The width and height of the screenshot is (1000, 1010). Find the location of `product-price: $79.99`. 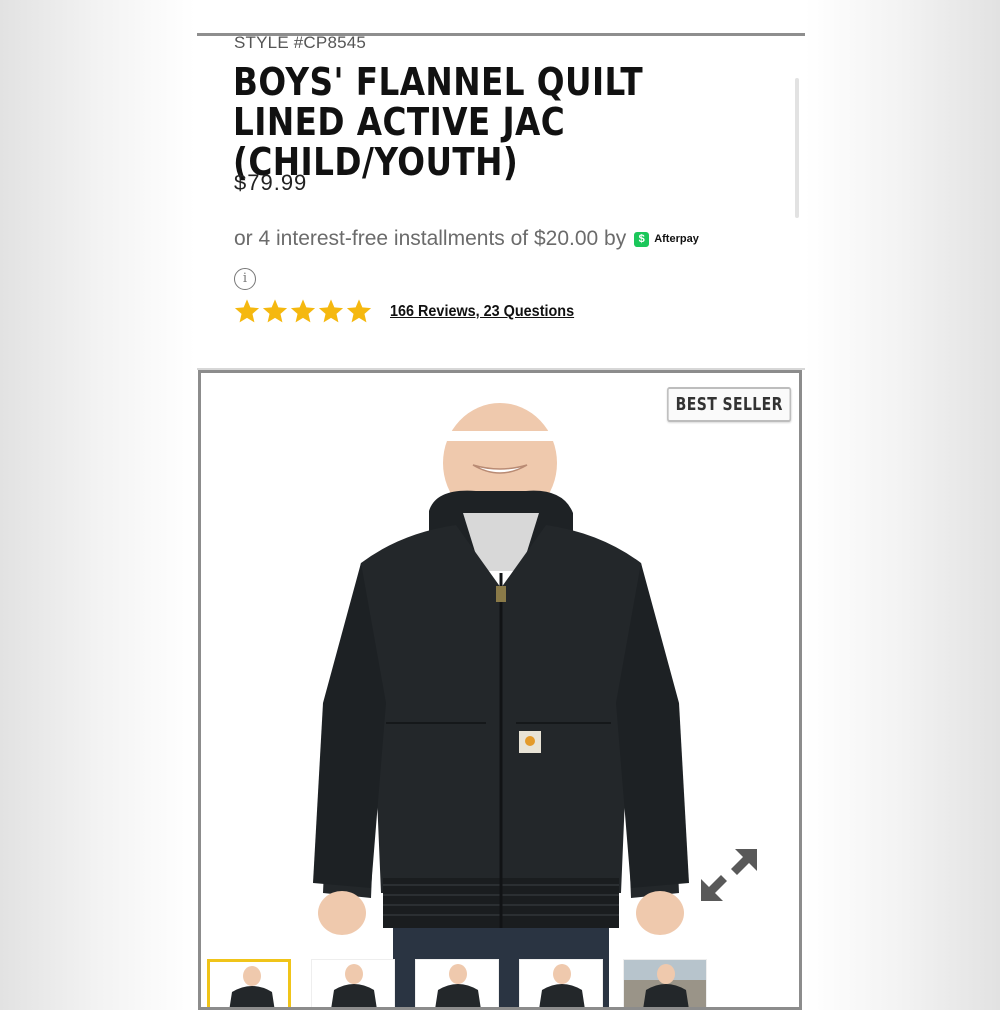

product-price: $79.99 is located at coordinates (271, 182).